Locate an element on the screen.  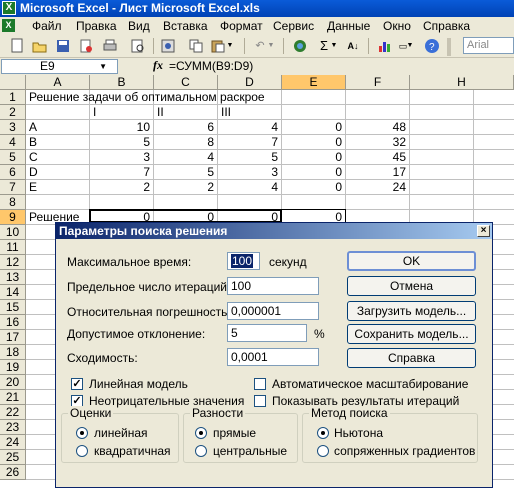
row-header-6: 6 is located at coordinates (13, 172).